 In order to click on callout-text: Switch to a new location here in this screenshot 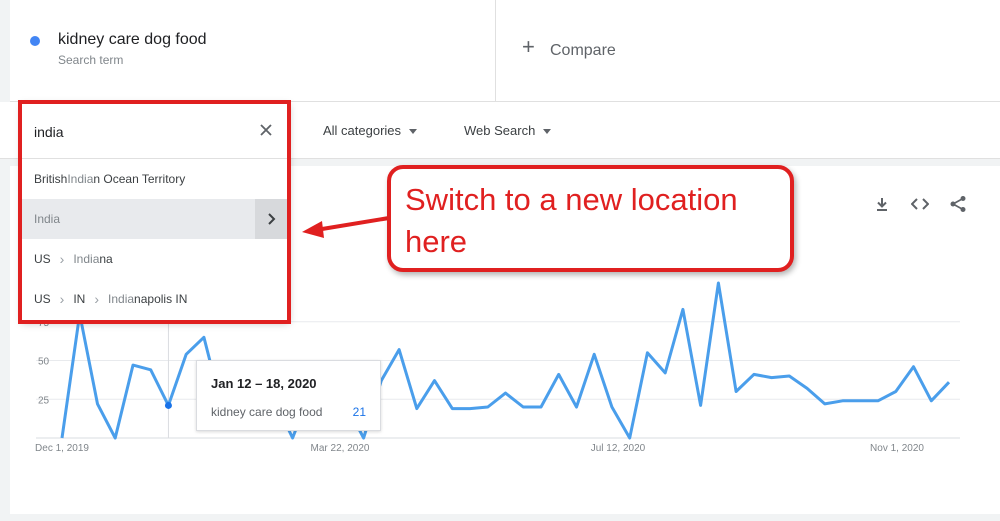, I will do `click(571, 220)`.